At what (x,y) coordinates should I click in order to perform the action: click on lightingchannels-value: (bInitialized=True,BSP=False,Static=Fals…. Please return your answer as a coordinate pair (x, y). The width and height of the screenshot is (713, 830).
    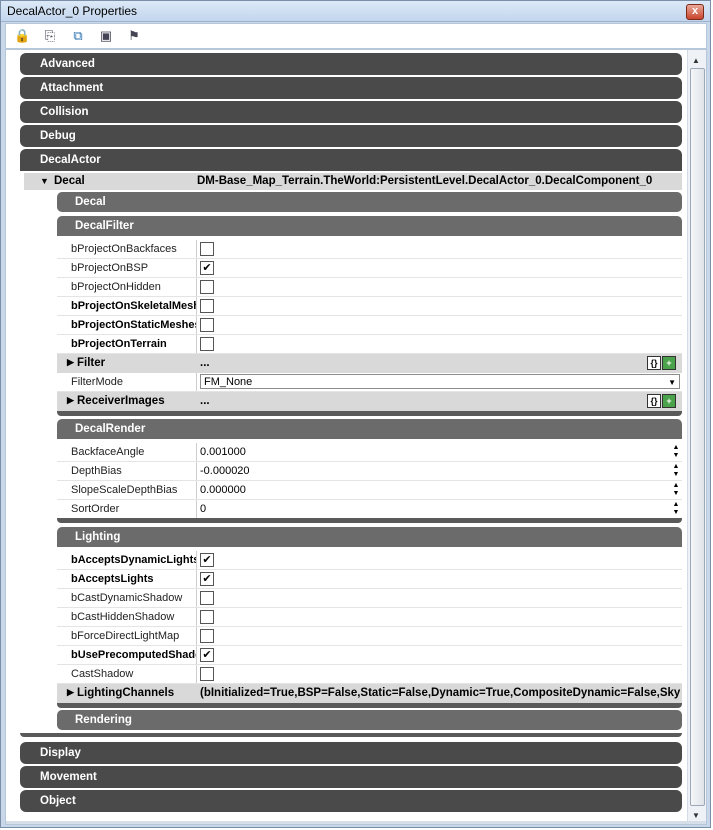
    Looking at the image, I should click on (440, 693).